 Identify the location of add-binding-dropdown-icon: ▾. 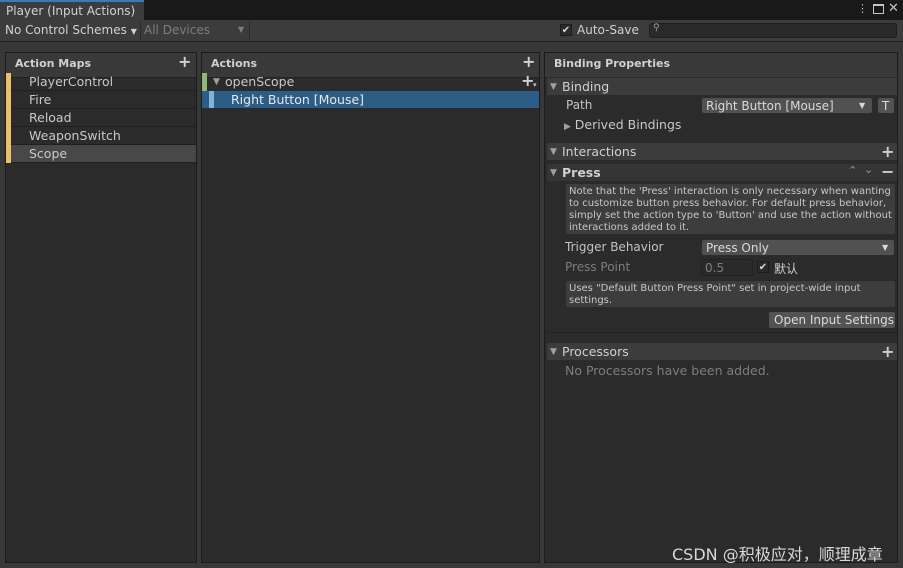
(535, 85).